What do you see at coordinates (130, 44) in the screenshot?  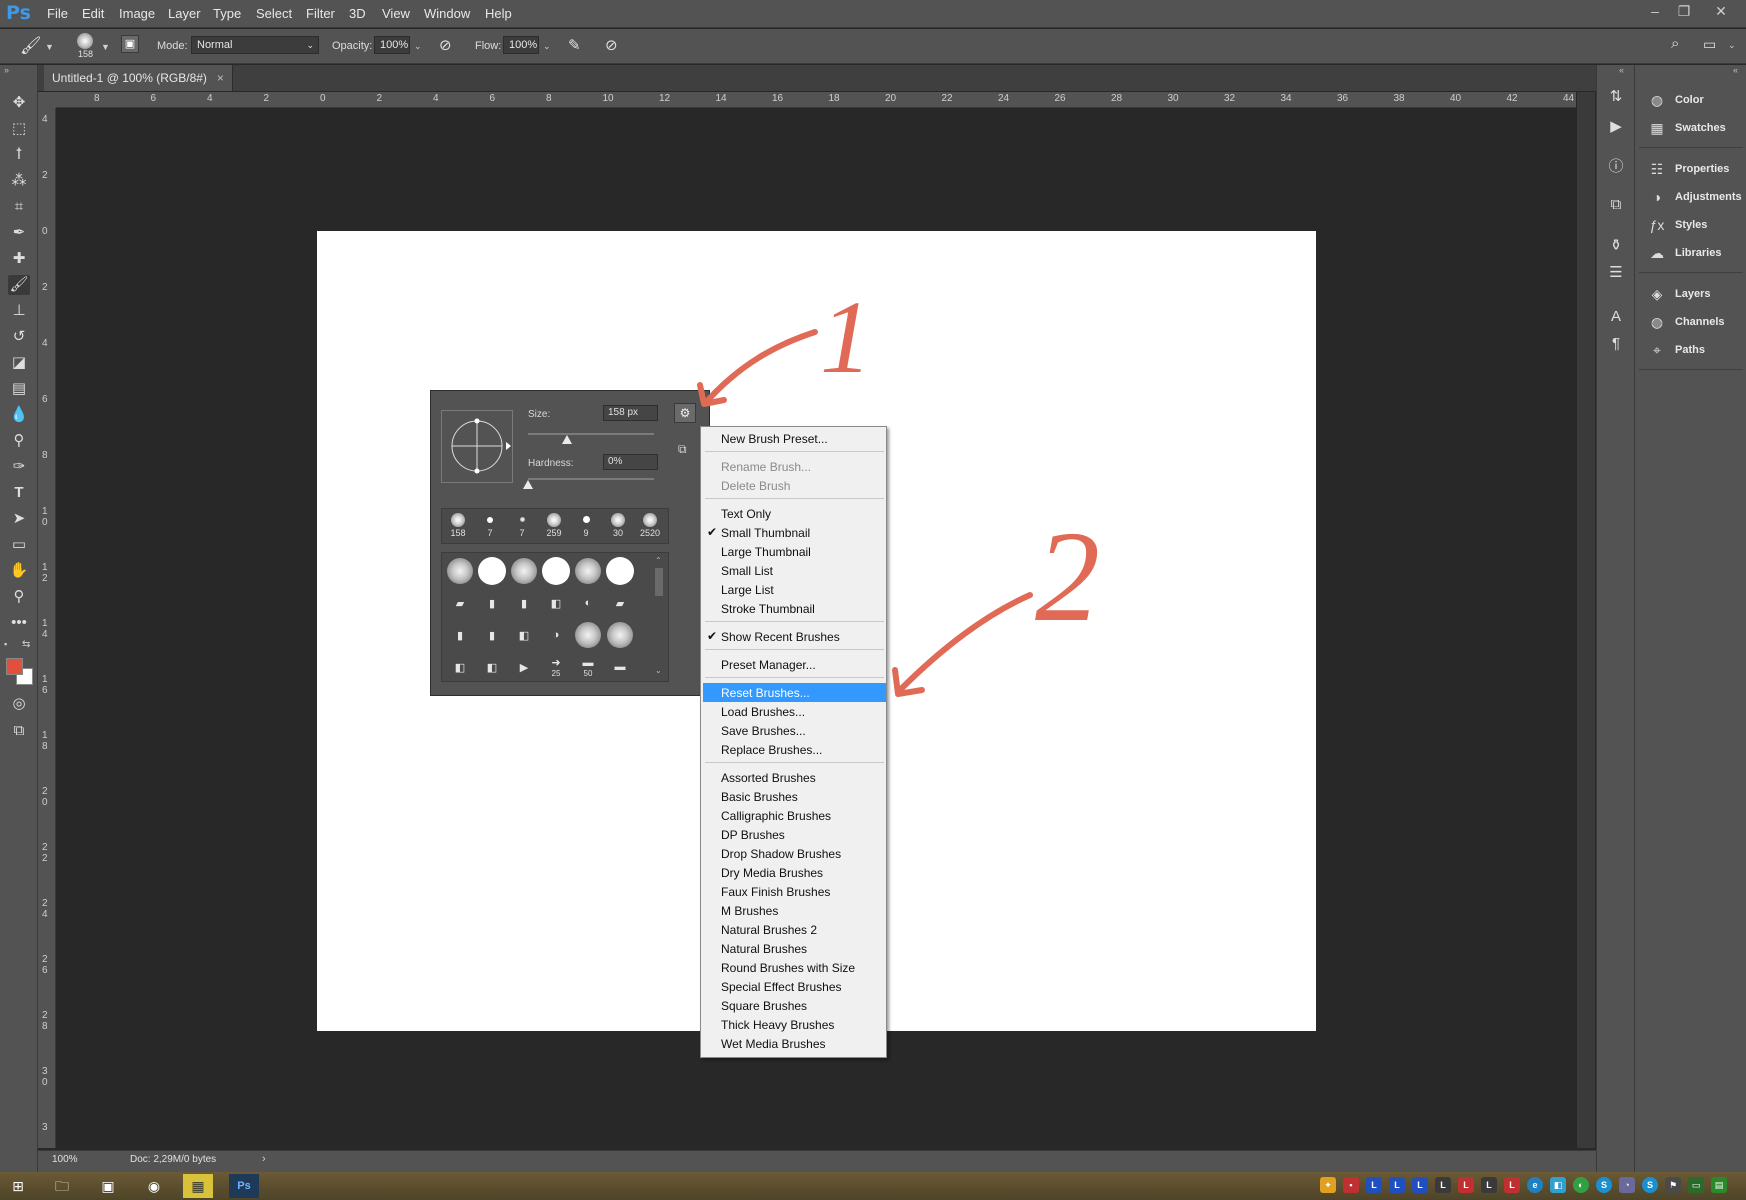 I see `brush-panel-toggle-icon: ▣` at bounding box center [130, 44].